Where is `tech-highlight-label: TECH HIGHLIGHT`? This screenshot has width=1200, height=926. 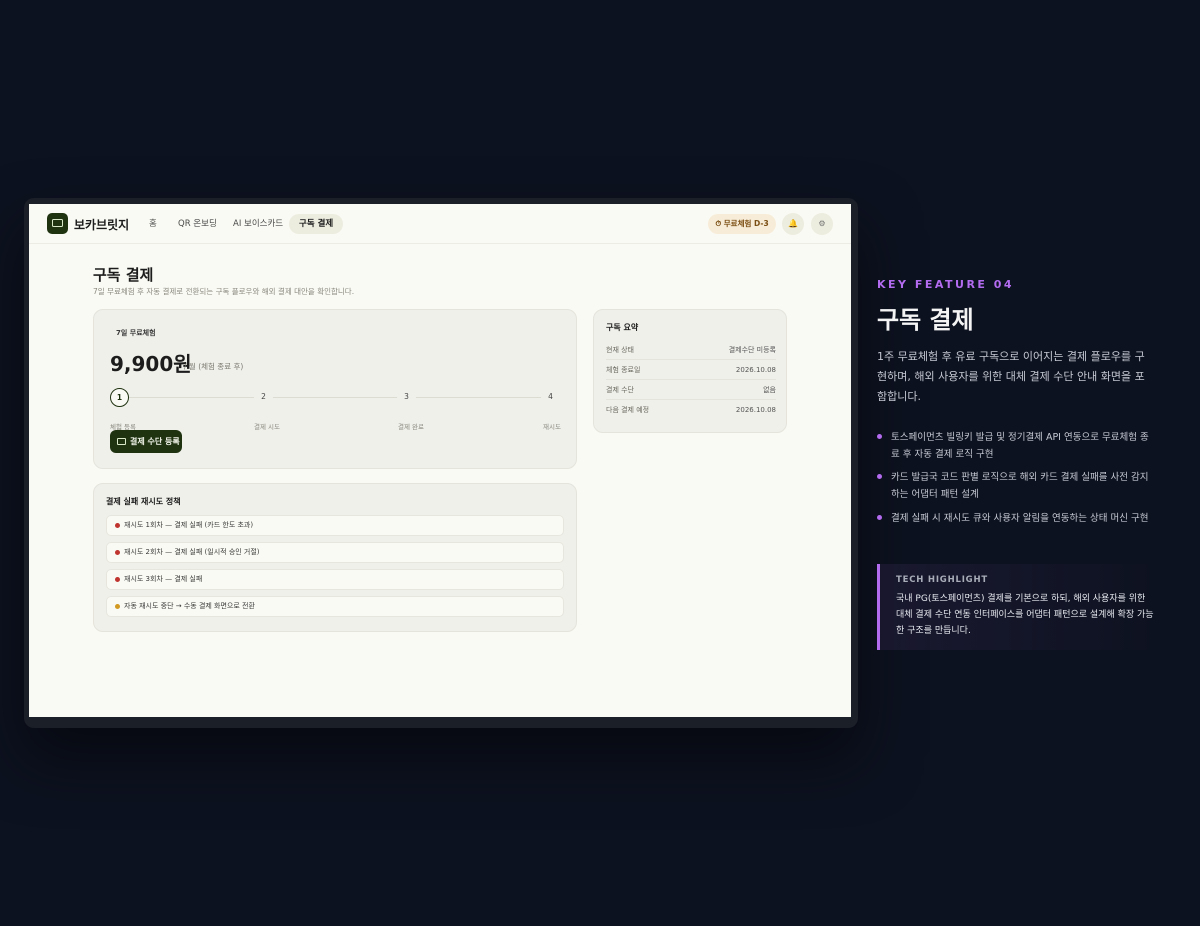 tech-highlight-label: TECH HIGHLIGHT is located at coordinates (942, 580).